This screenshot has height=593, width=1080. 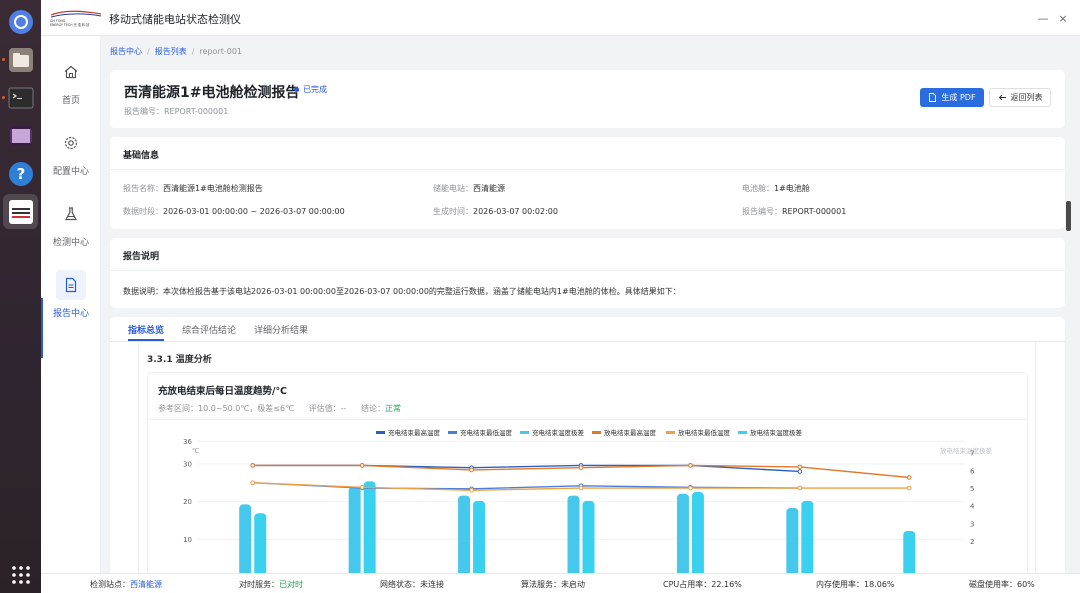 What do you see at coordinates (212, 93) in the screenshot?
I see `report-title: 西清能源1#电池舱检测报告` at bounding box center [212, 93].